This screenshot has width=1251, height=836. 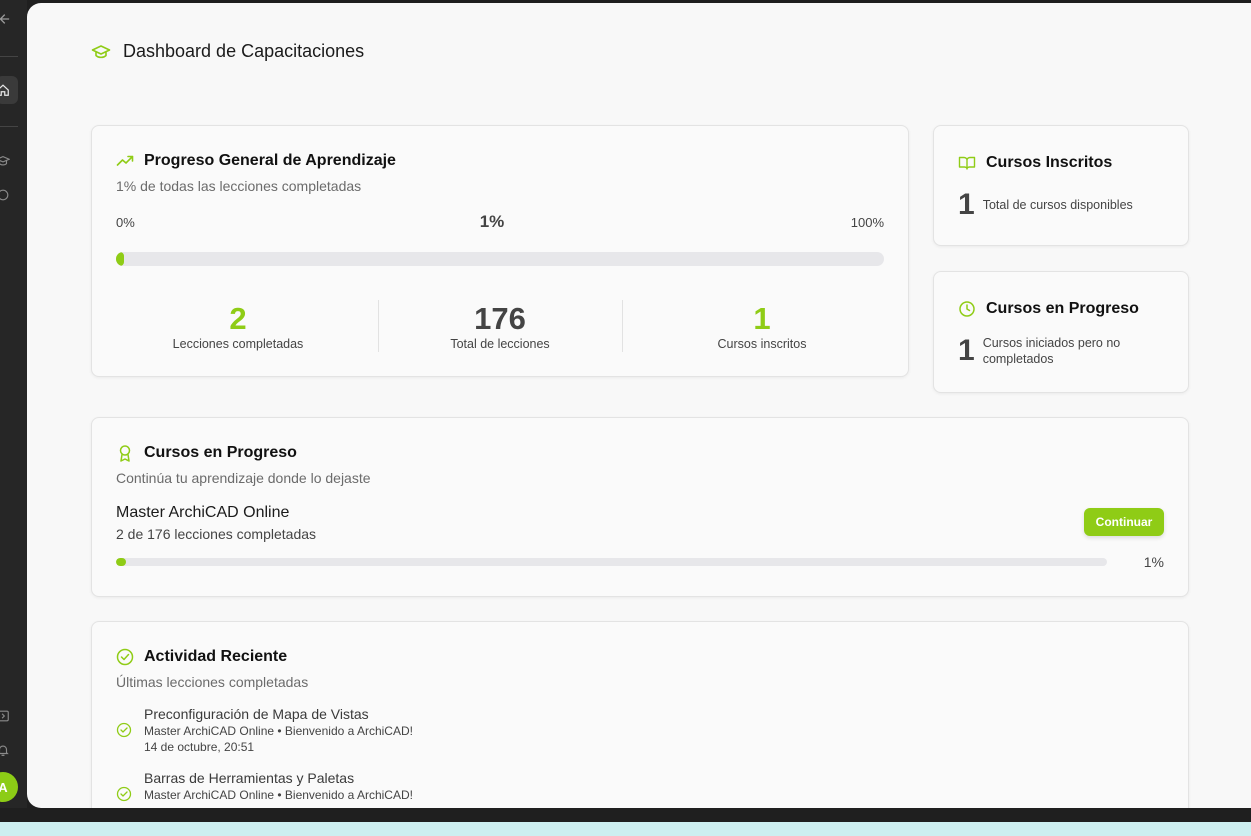 I want to click on arrow-left-icon, so click(x=6, y=19).